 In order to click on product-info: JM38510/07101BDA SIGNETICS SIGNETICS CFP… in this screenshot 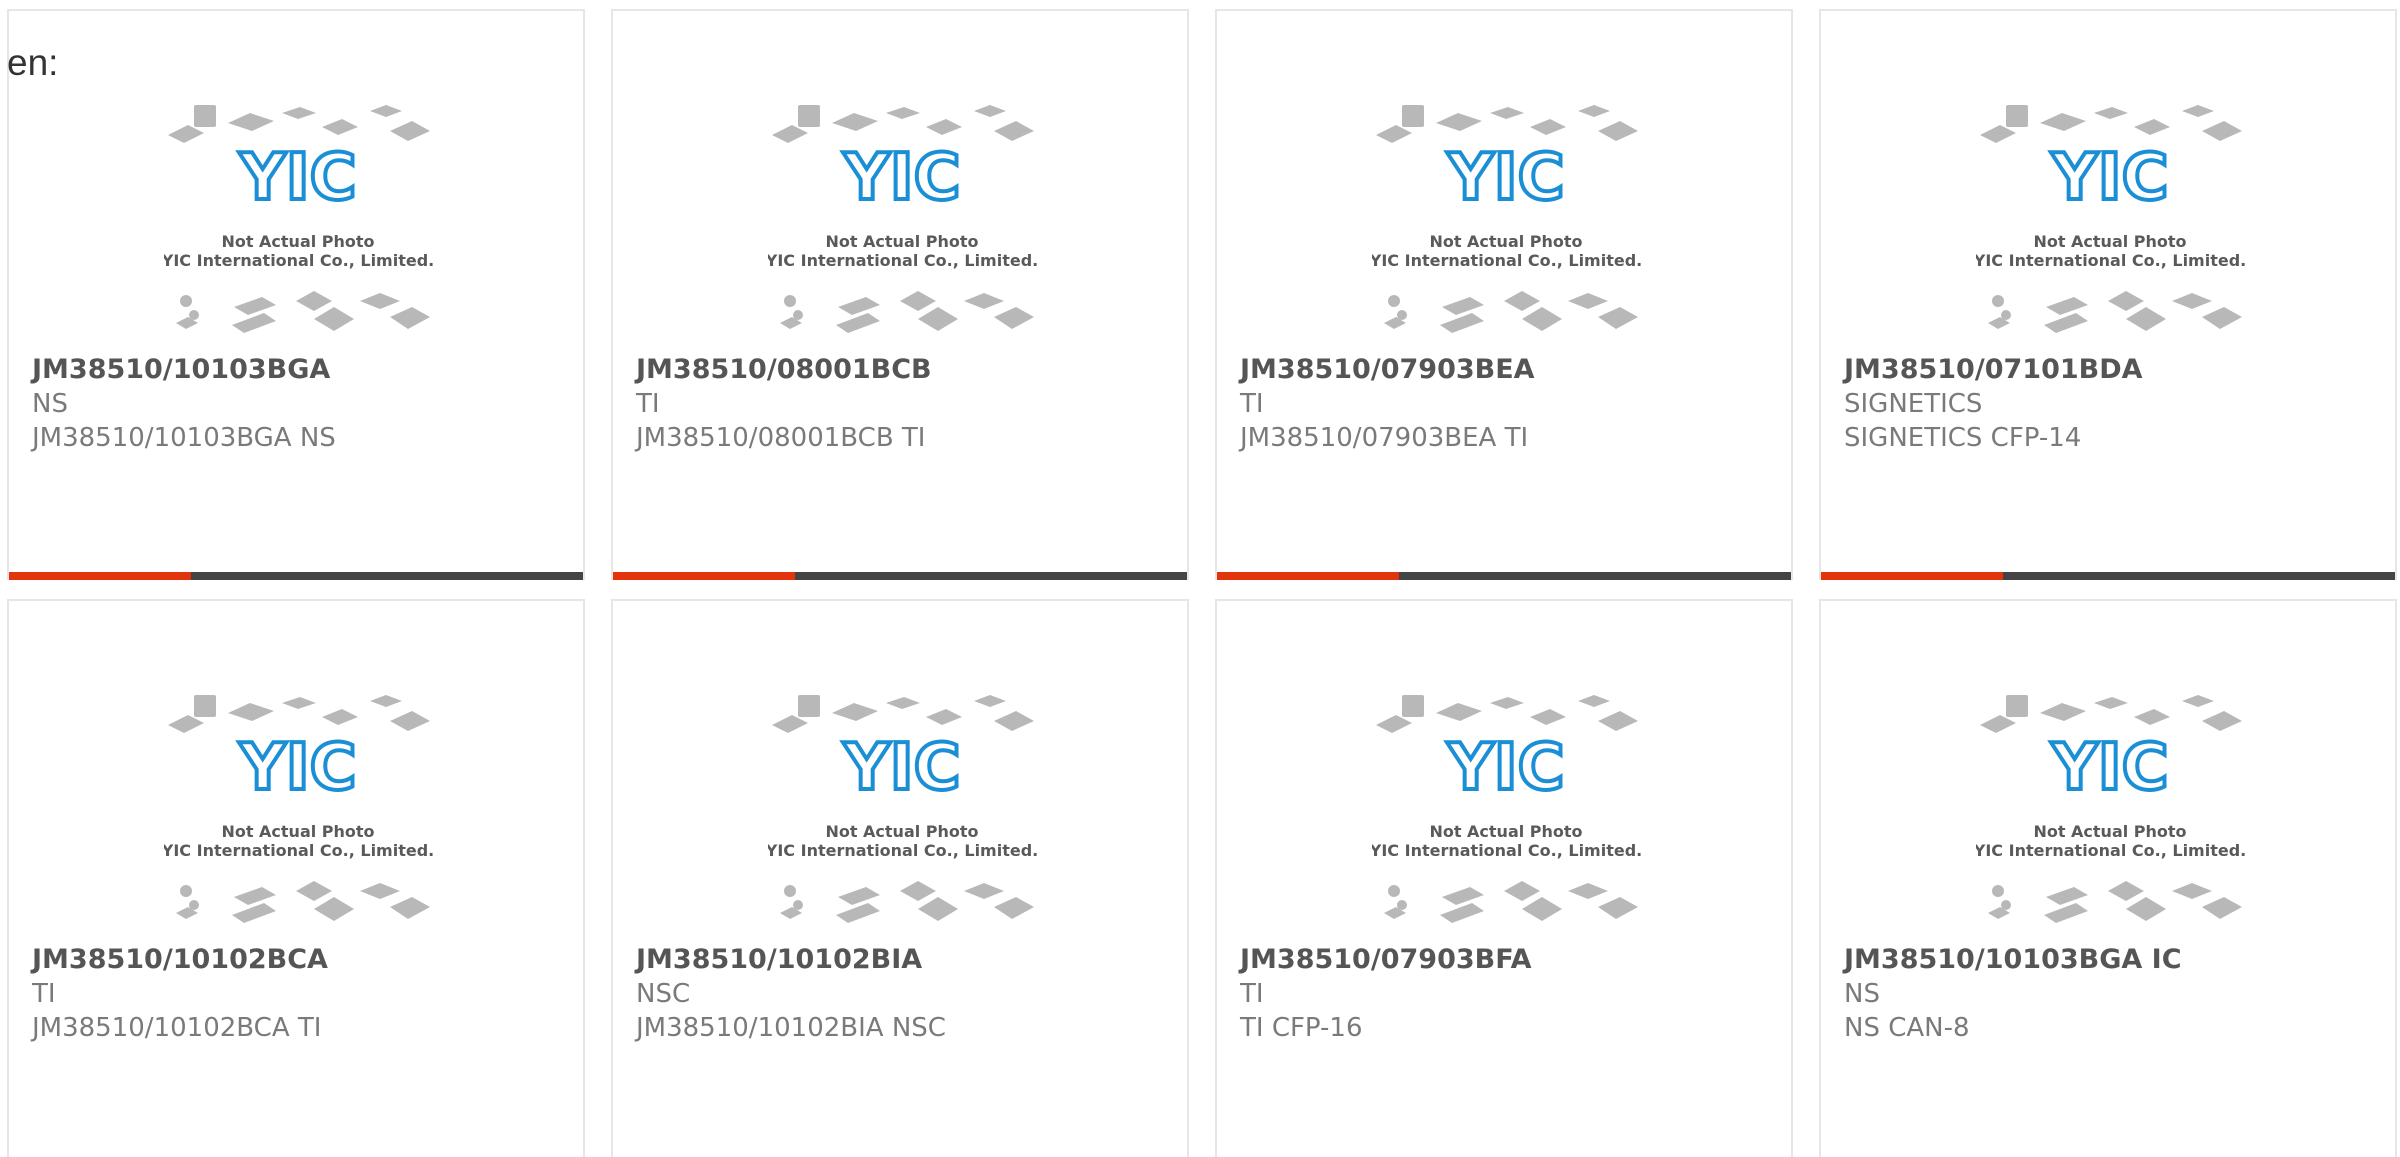, I will do `click(2111, 404)`.